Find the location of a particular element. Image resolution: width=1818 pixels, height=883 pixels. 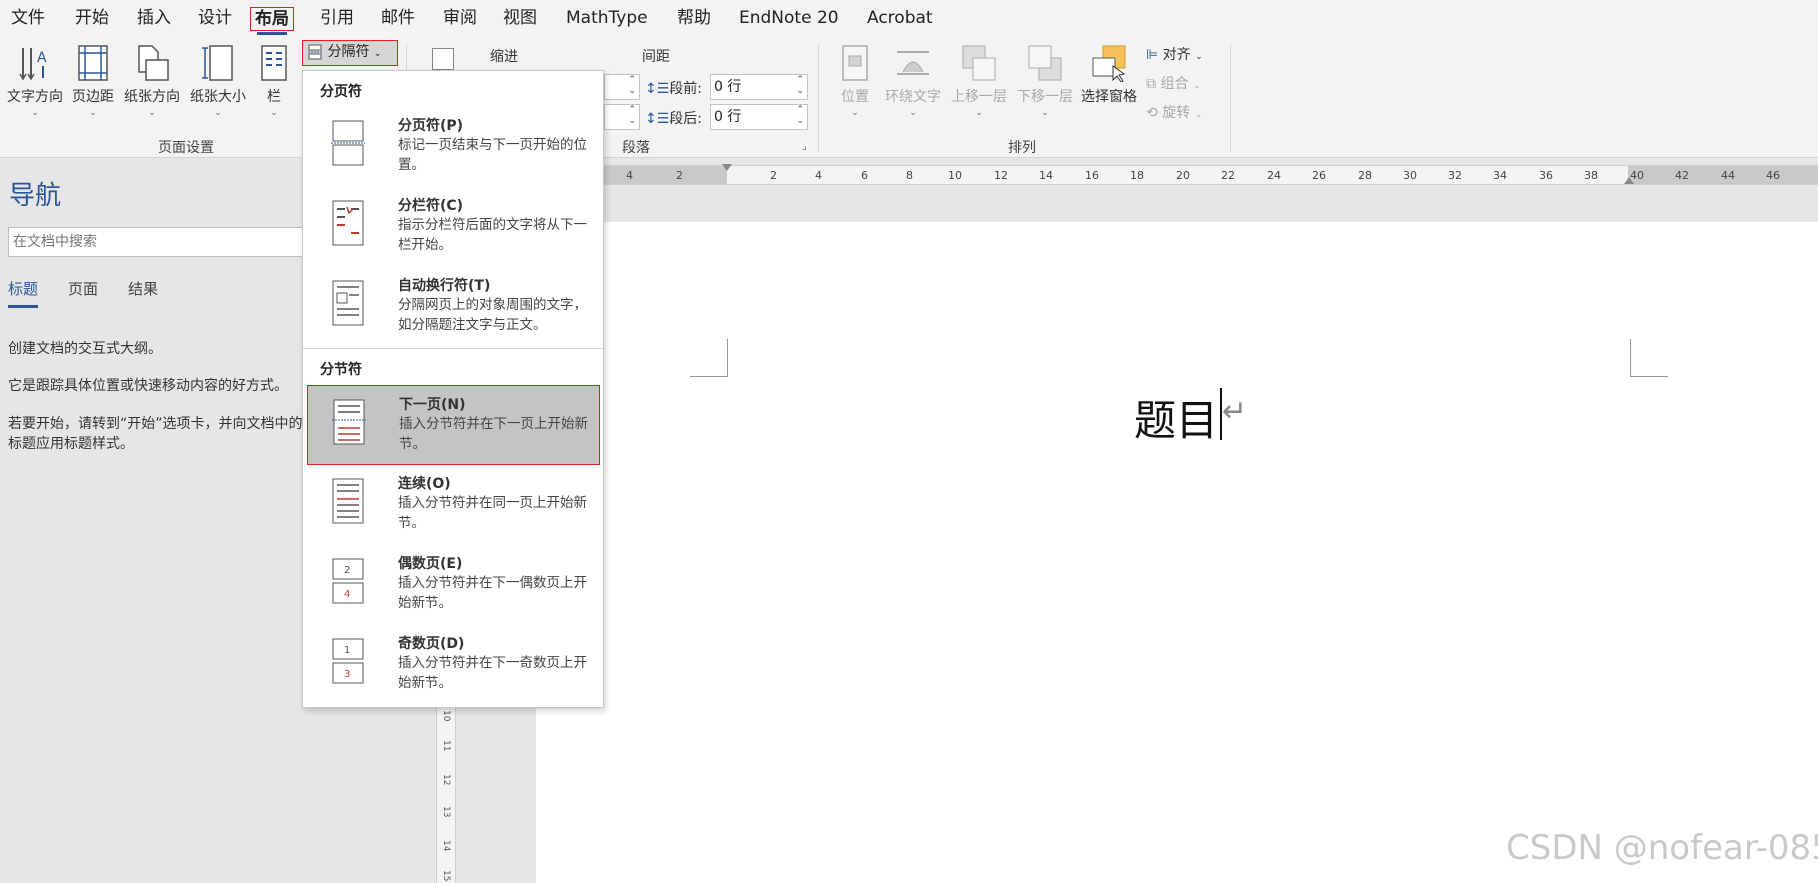

size-button: 纸张大小 ⌄ is located at coordinates (218, 81).